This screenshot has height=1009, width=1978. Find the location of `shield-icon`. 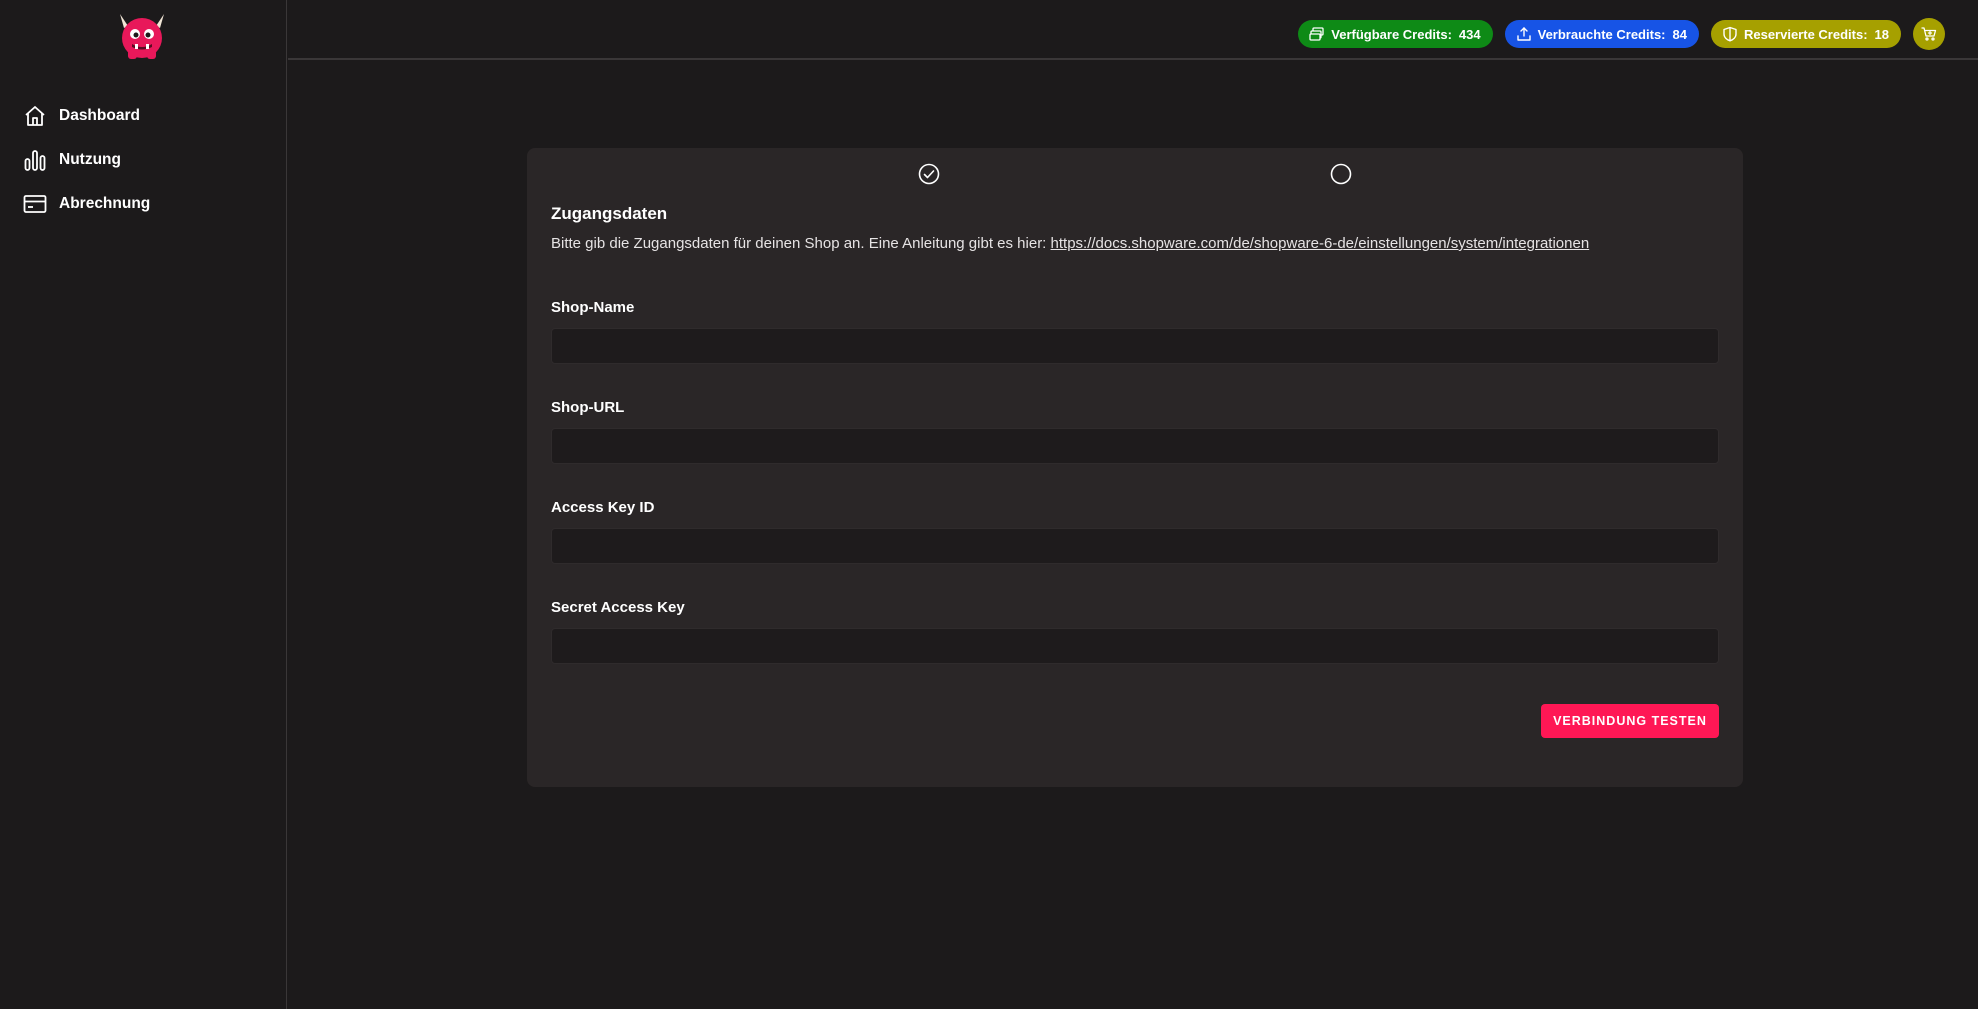

shield-icon is located at coordinates (1730, 34).